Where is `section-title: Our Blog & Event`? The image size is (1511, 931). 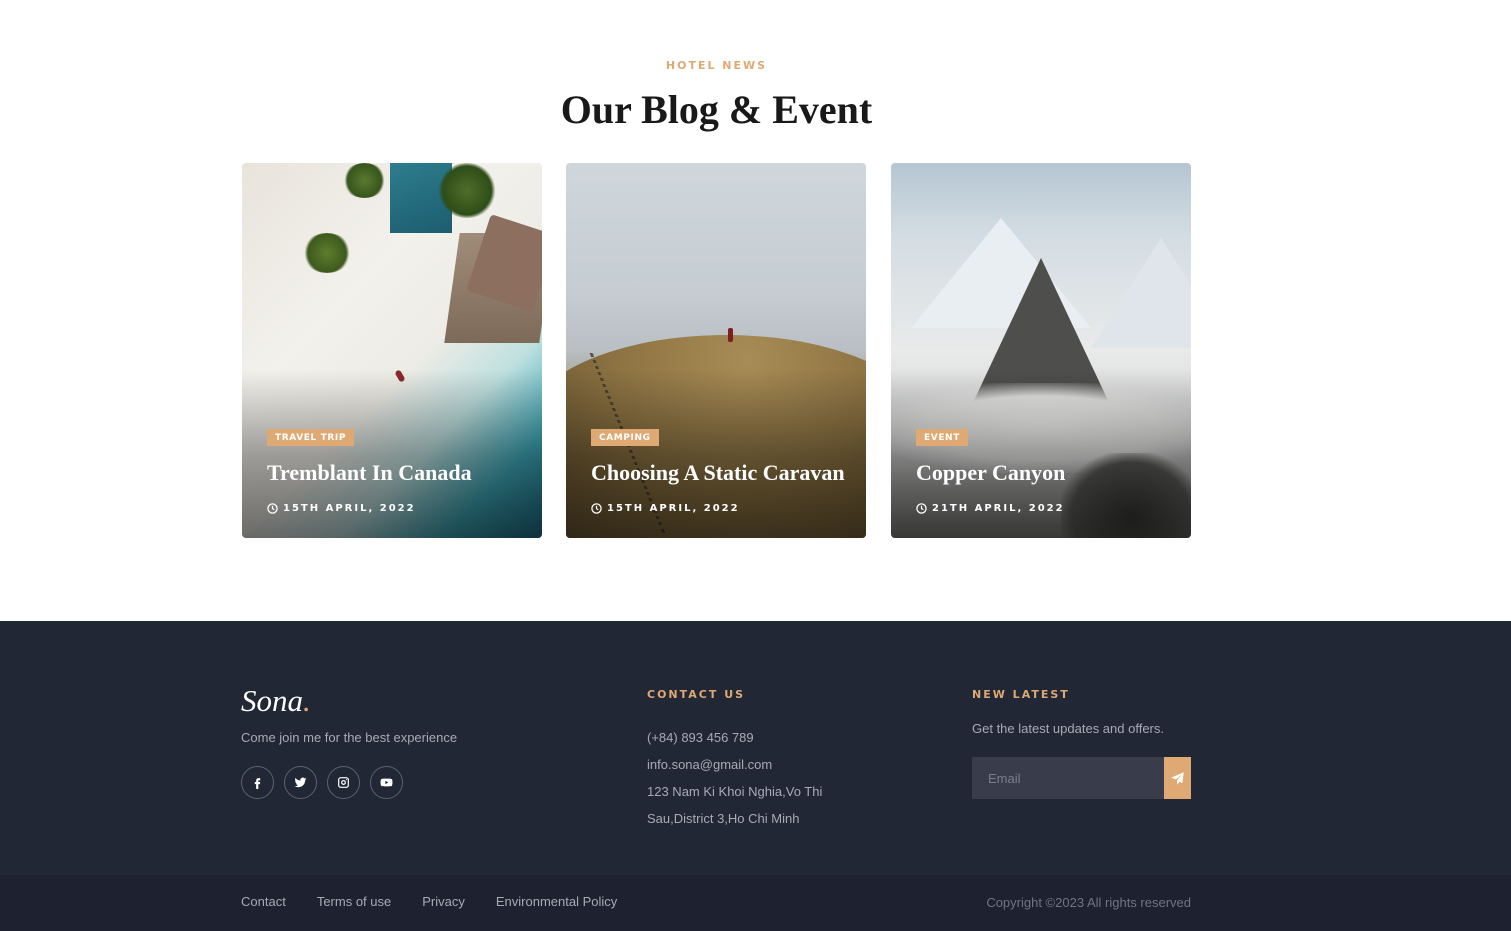
section-title: Our Blog & Event is located at coordinates (716, 109).